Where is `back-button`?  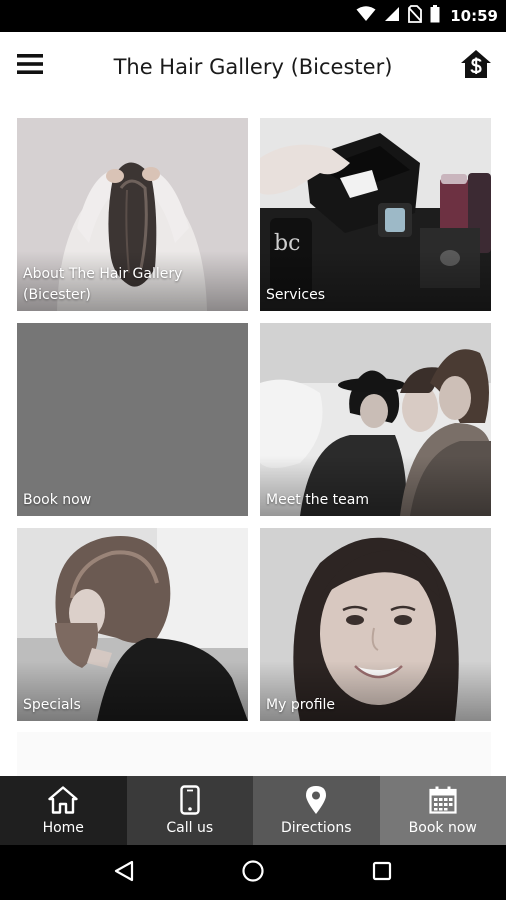
back-button is located at coordinates (124, 873).